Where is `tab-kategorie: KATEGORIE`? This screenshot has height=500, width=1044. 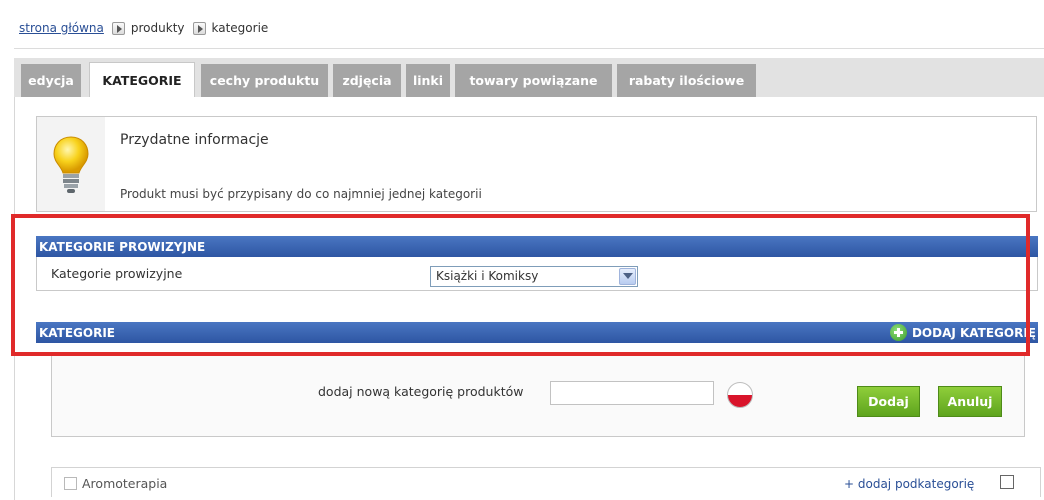 tab-kategorie: KATEGORIE is located at coordinates (142, 79).